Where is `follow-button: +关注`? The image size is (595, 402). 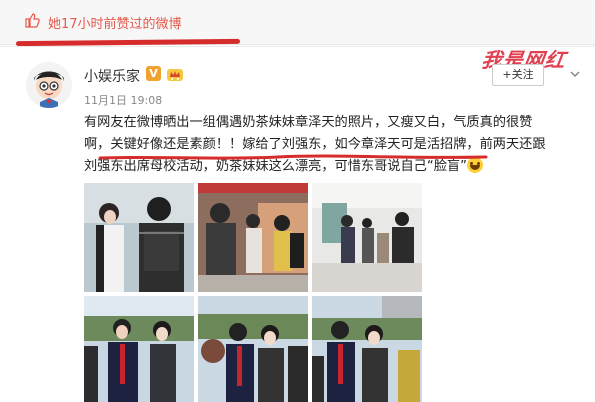
follow-button: +关注 is located at coordinates (518, 75).